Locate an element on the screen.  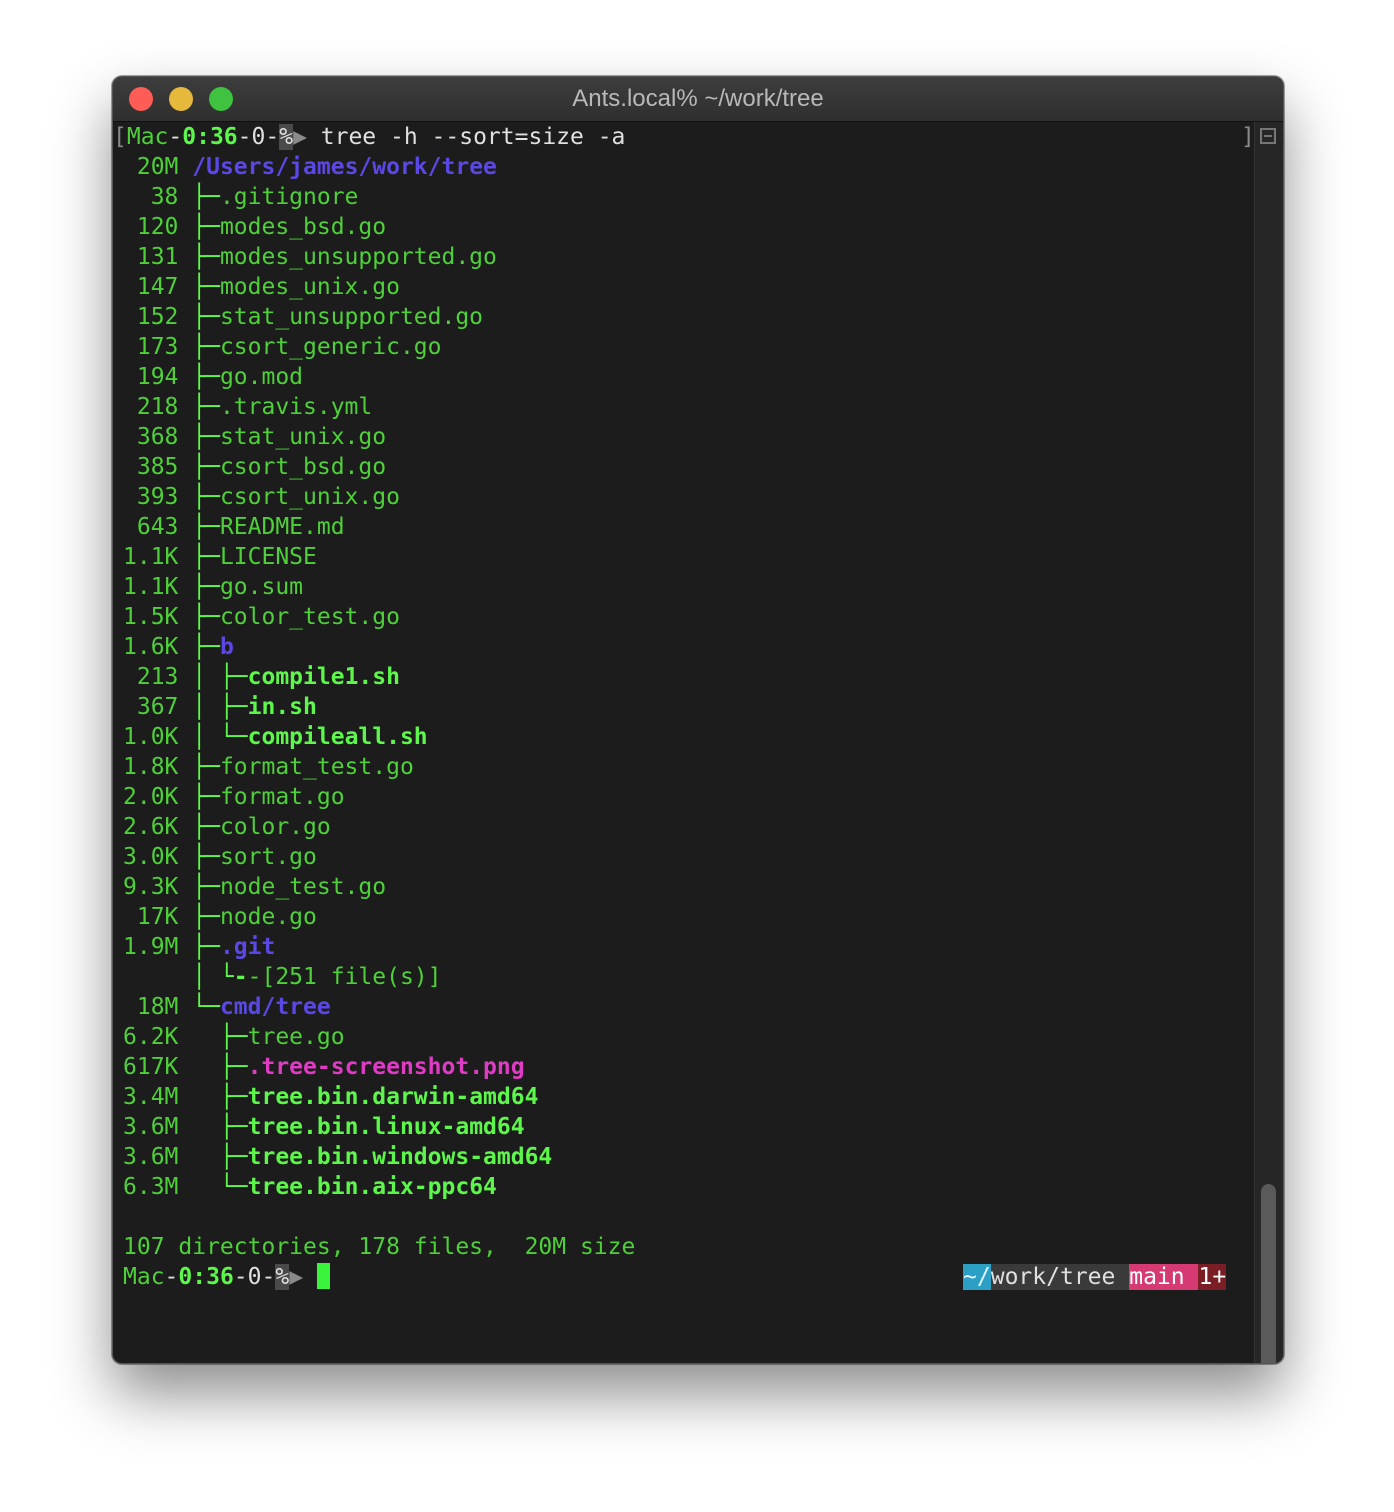
entry-name: csort_bsd.go is located at coordinates (303, 467).